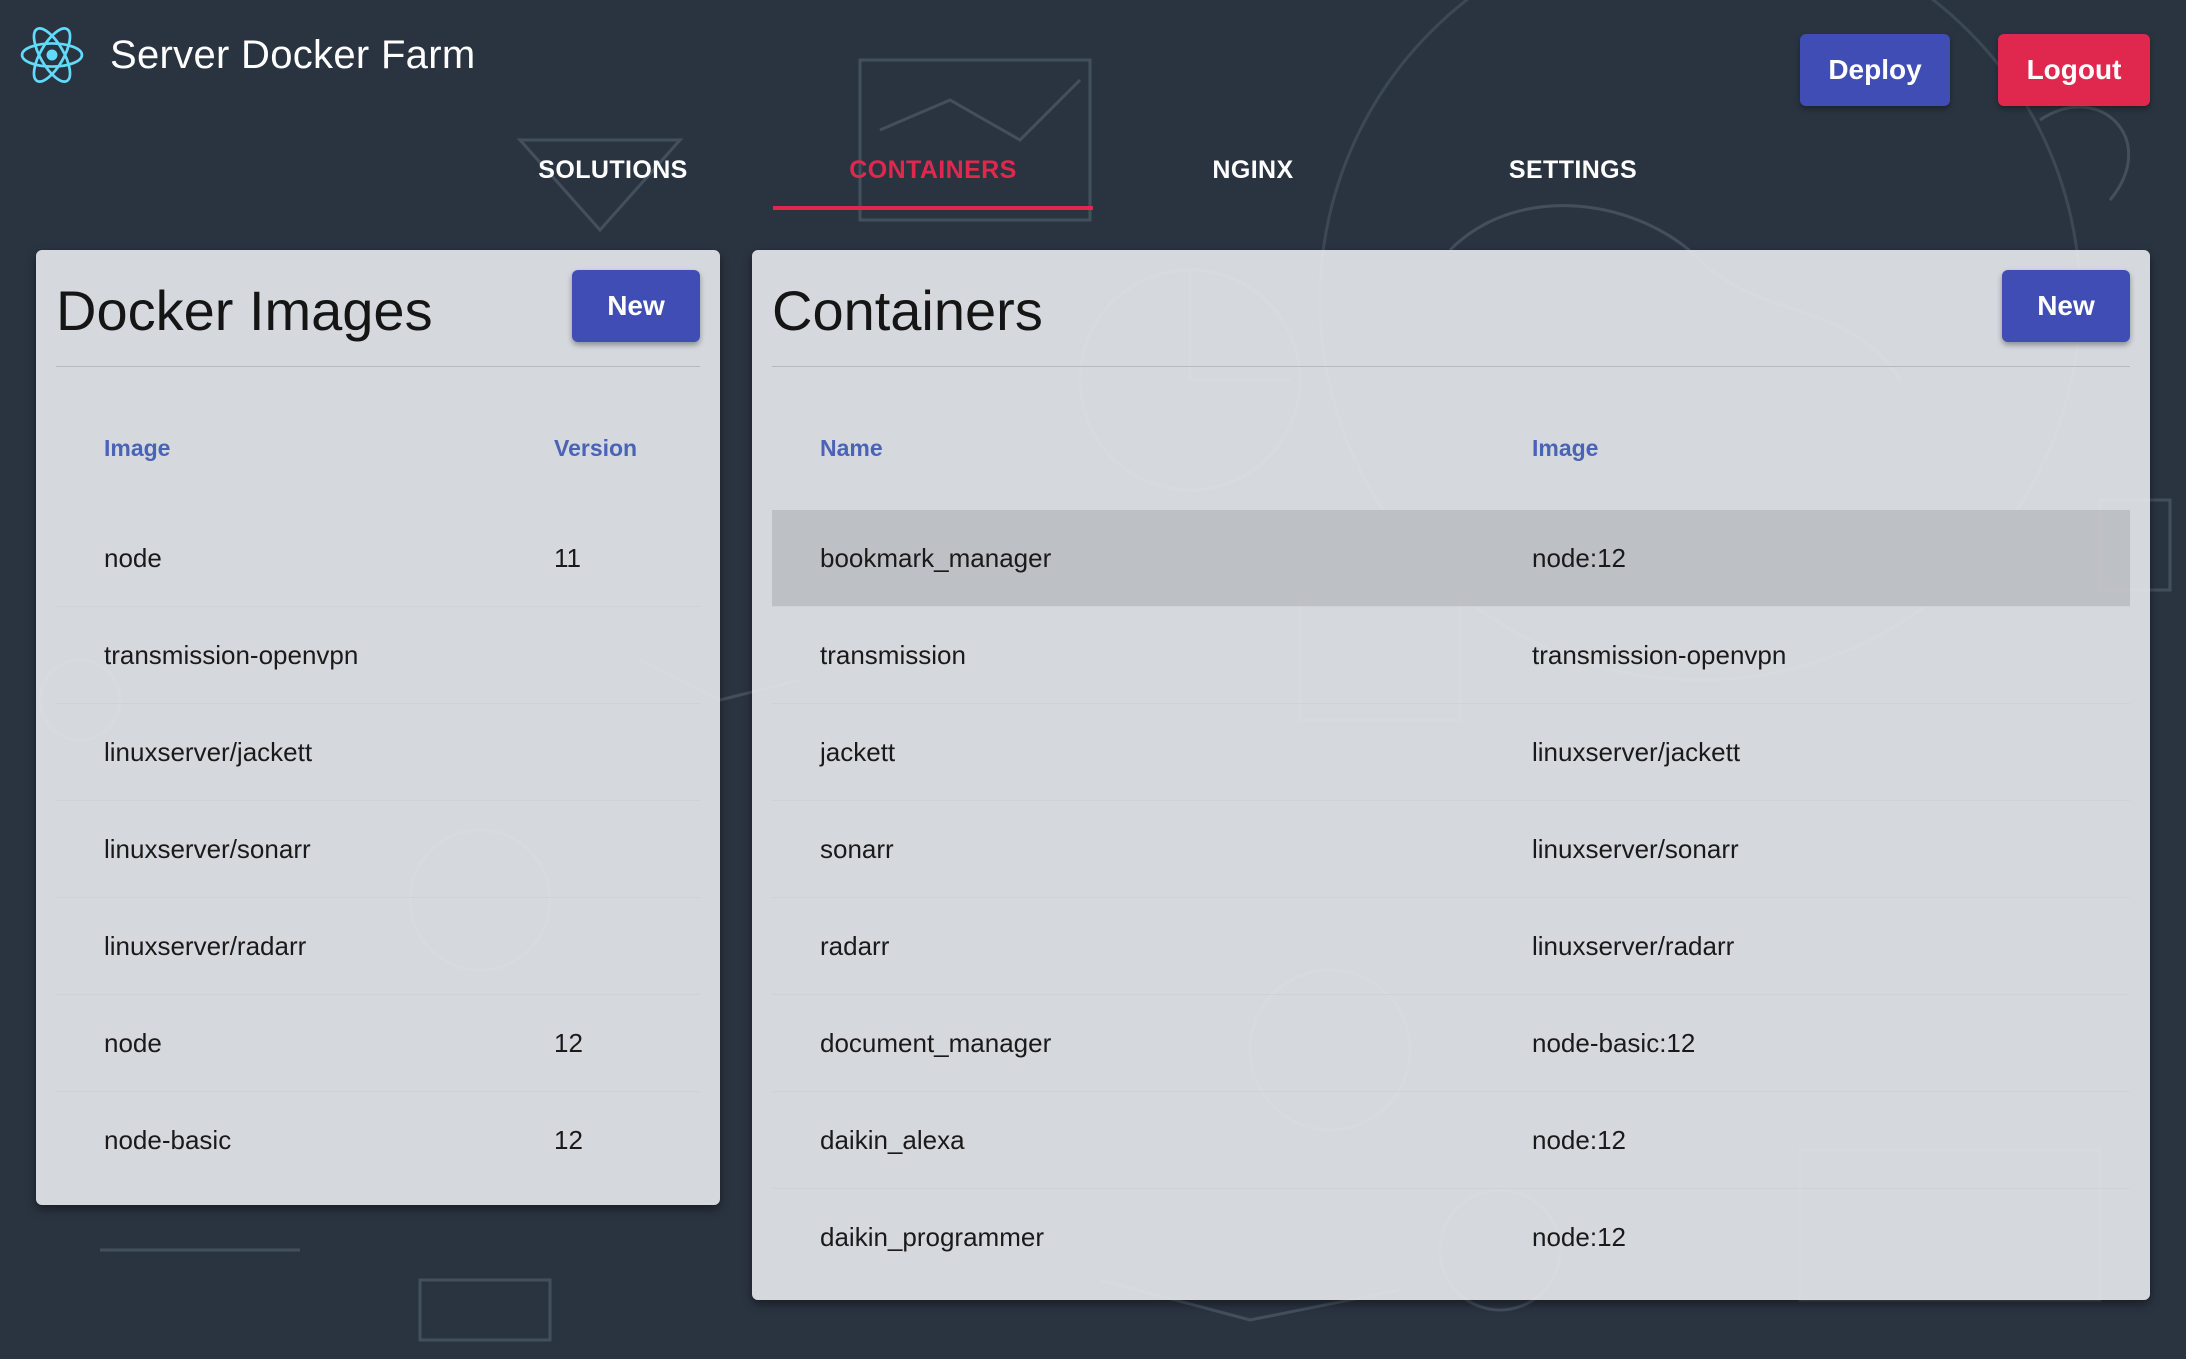  I want to click on main-tabs: SOLUTIONS CONTAINERS NGINX SETTINGS, so click(1093, 170).